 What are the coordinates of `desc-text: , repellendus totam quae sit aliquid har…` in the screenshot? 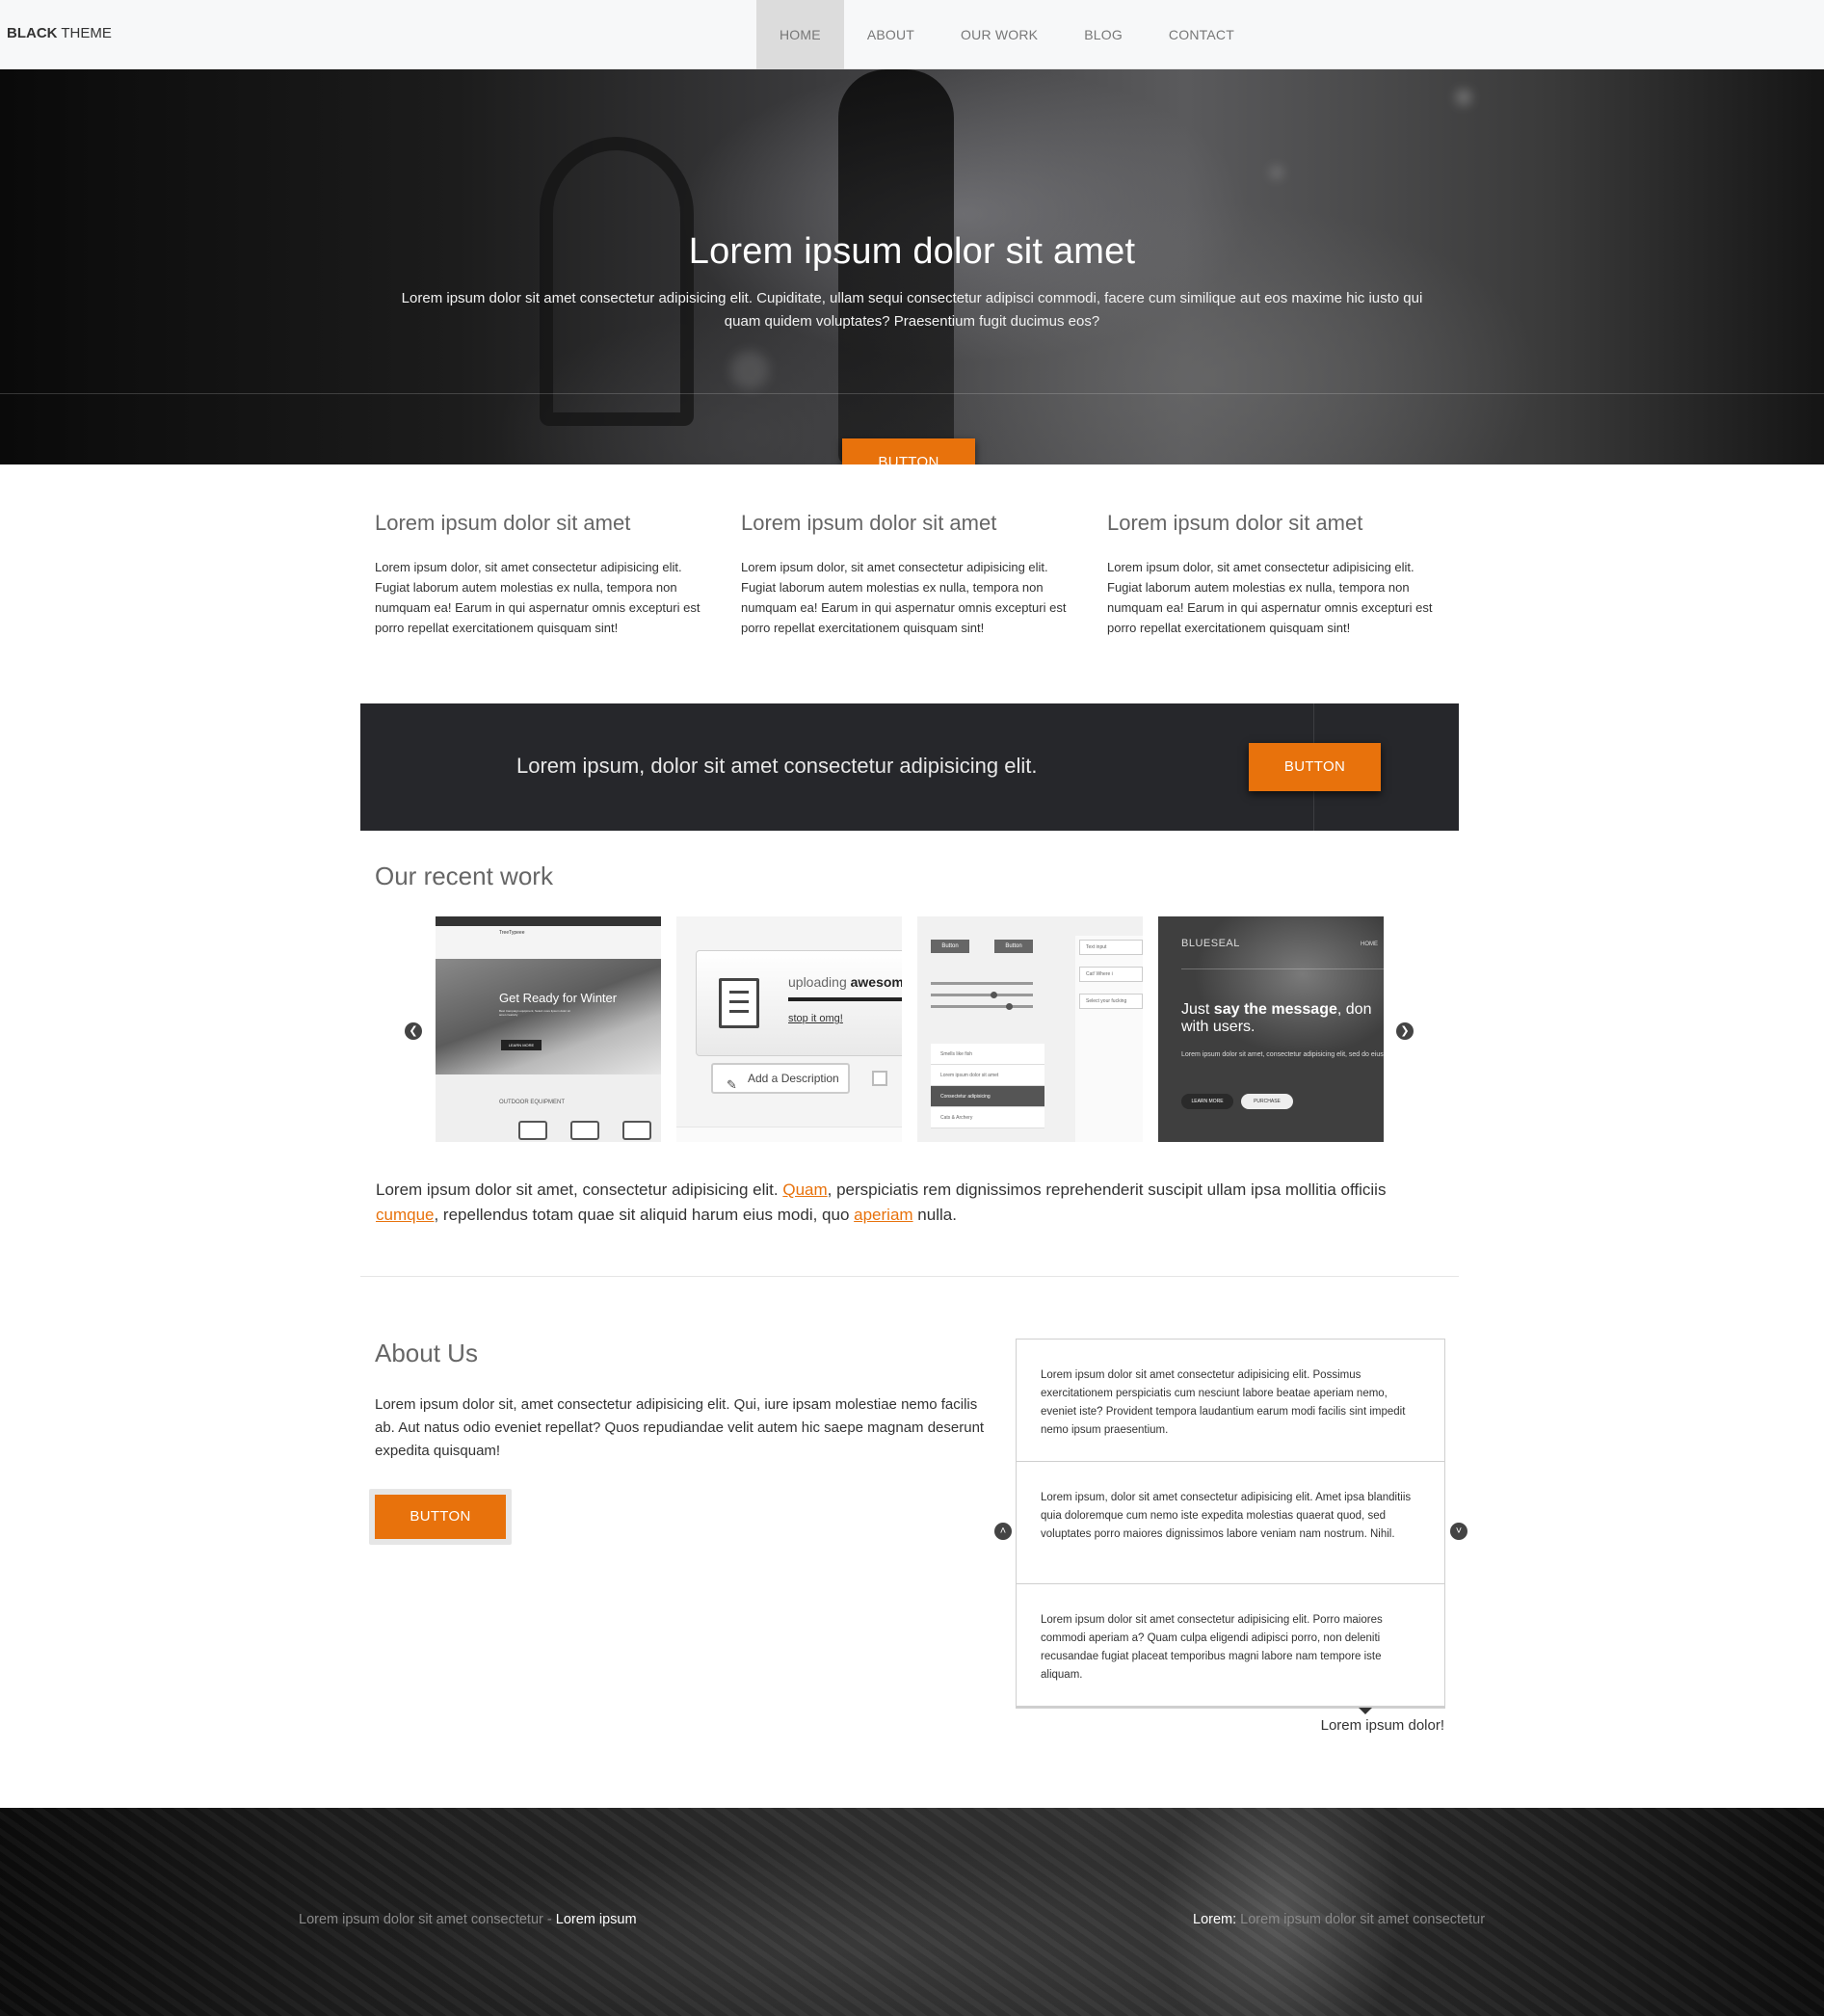 It's located at (644, 1215).